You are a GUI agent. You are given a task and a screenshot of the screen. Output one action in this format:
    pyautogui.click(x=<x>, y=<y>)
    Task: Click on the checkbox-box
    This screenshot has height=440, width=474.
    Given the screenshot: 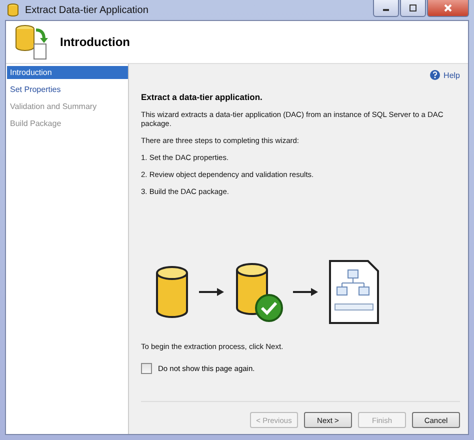 What is the action you would take?
    pyautogui.click(x=146, y=368)
    